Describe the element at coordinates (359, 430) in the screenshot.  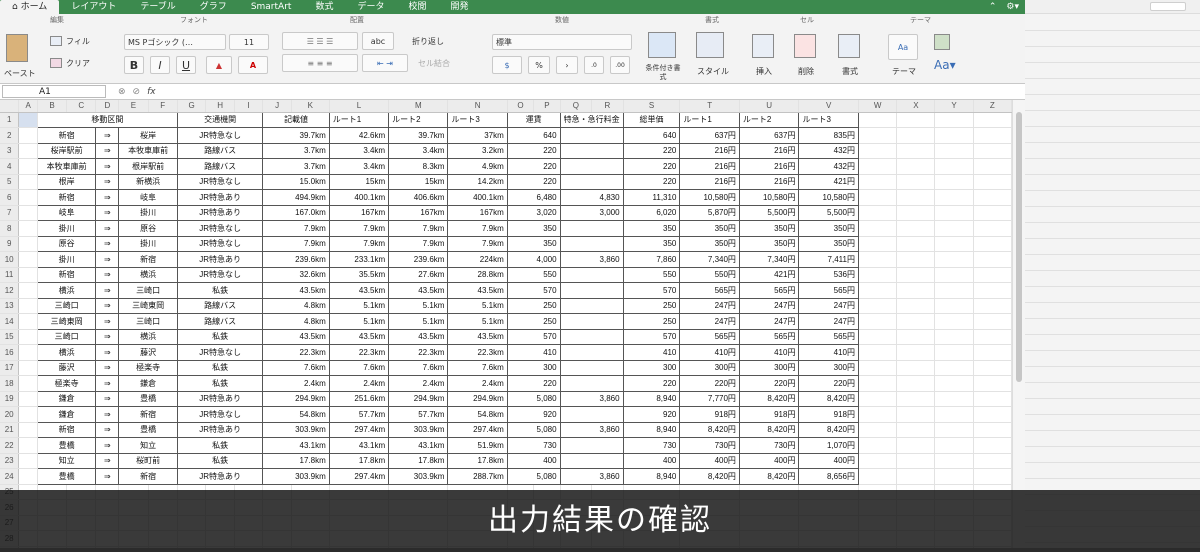
I see `table-cell: 297.4km` at that location.